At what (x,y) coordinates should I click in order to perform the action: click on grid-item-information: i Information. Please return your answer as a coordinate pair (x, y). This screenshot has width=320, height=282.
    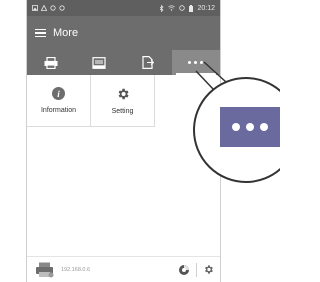
    Looking at the image, I should click on (59, 101).